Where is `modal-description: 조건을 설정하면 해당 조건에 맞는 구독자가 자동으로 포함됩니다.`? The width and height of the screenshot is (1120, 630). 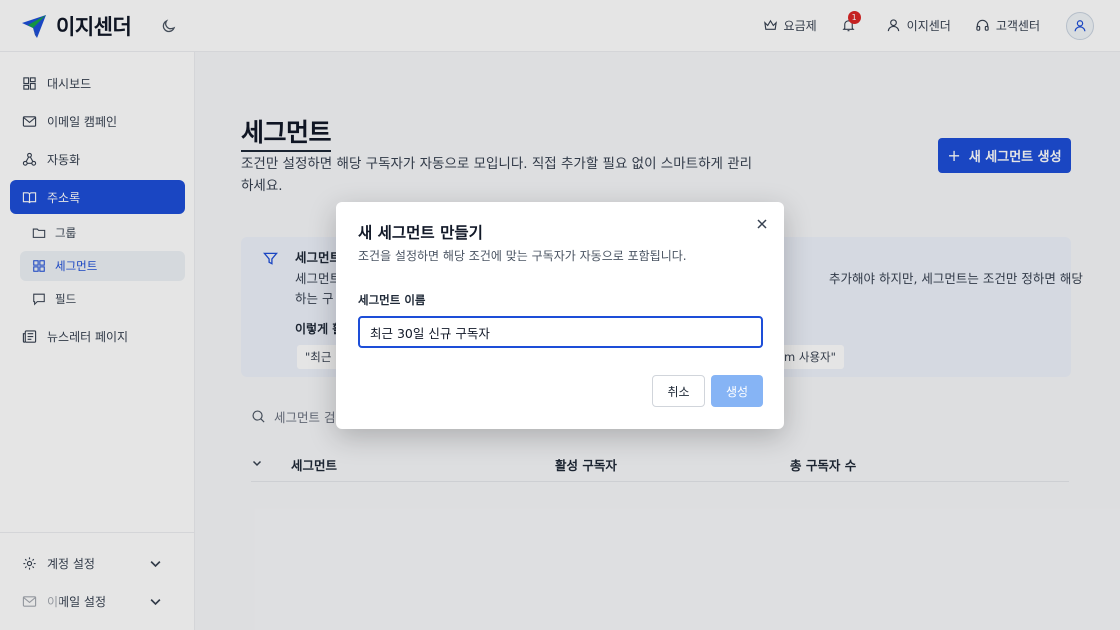 modal-description: 조건을 설정하면 해당 조건에 맞는 구독자가 자동으로 포함됩니다. is located at coordinates (522, 256).